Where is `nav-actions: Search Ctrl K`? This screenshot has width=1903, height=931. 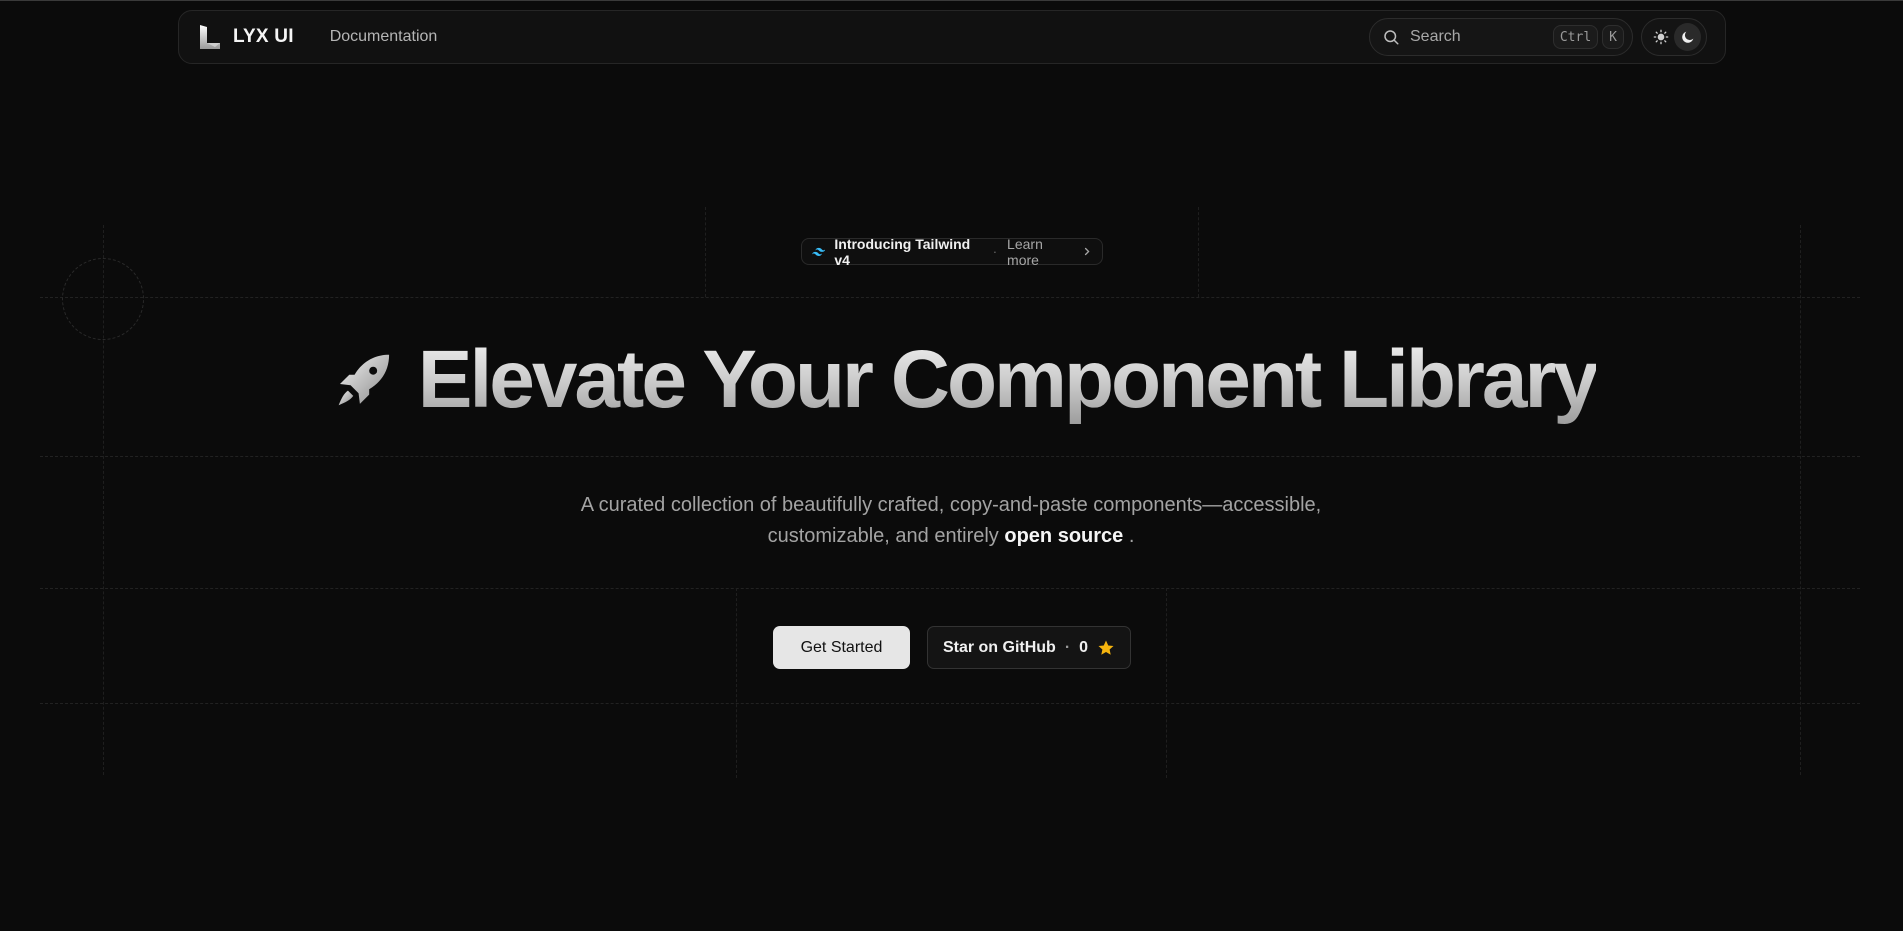
nav-actions: Search Ctrl K is located at coordinates (1538, 37).